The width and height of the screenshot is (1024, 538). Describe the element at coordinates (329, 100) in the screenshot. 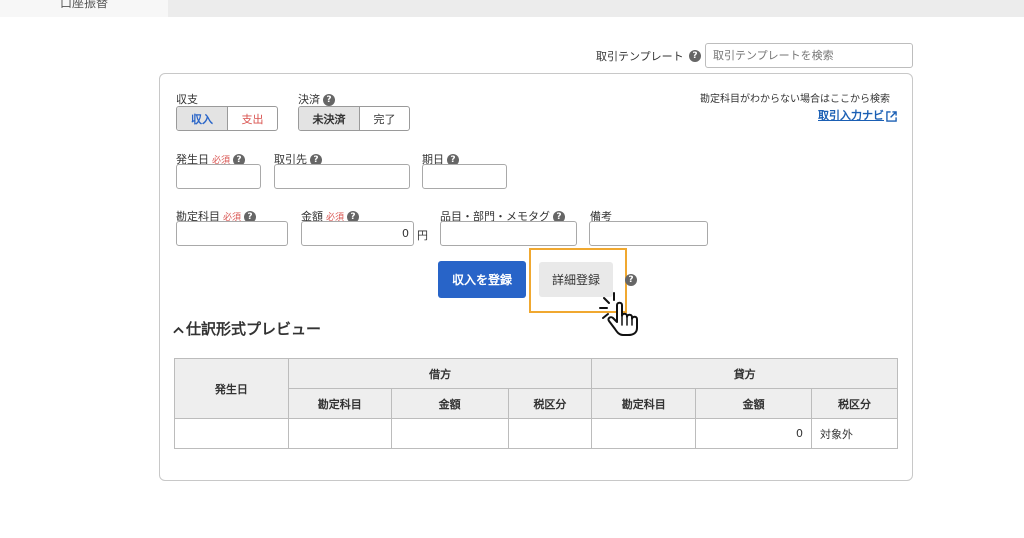

I see `settlement-help-icon: ?` at that location.